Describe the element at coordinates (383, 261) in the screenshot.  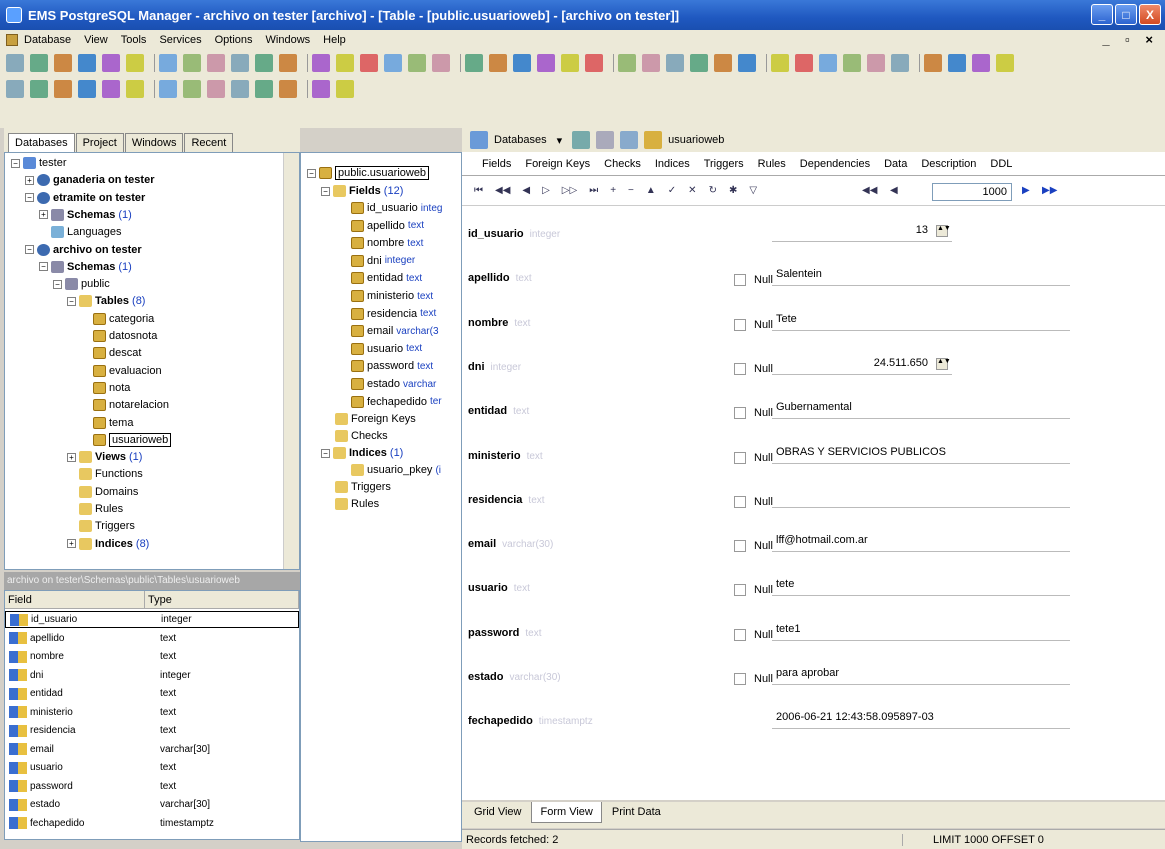
I see `object-tree-node: dni integer` at that location.